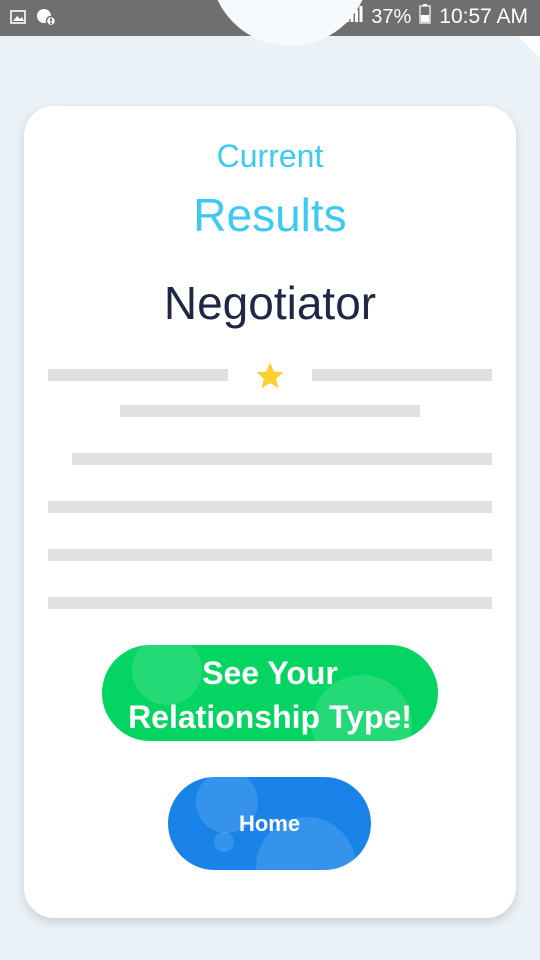 This screenshot has width=540, height=960. What do you see at coordinates (391, 16) in the screenshot?
I see `battery-percent: 37%` at bounding box center [391, 16].